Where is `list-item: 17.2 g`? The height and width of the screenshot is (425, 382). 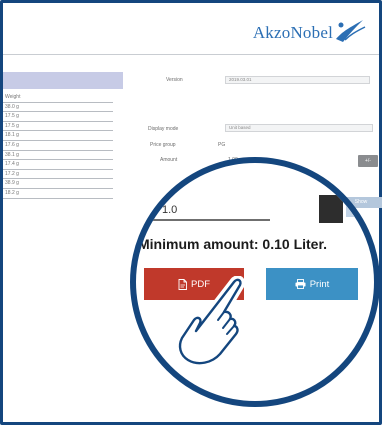 list-item: 17.2 g is located at coordinates (58, 175).